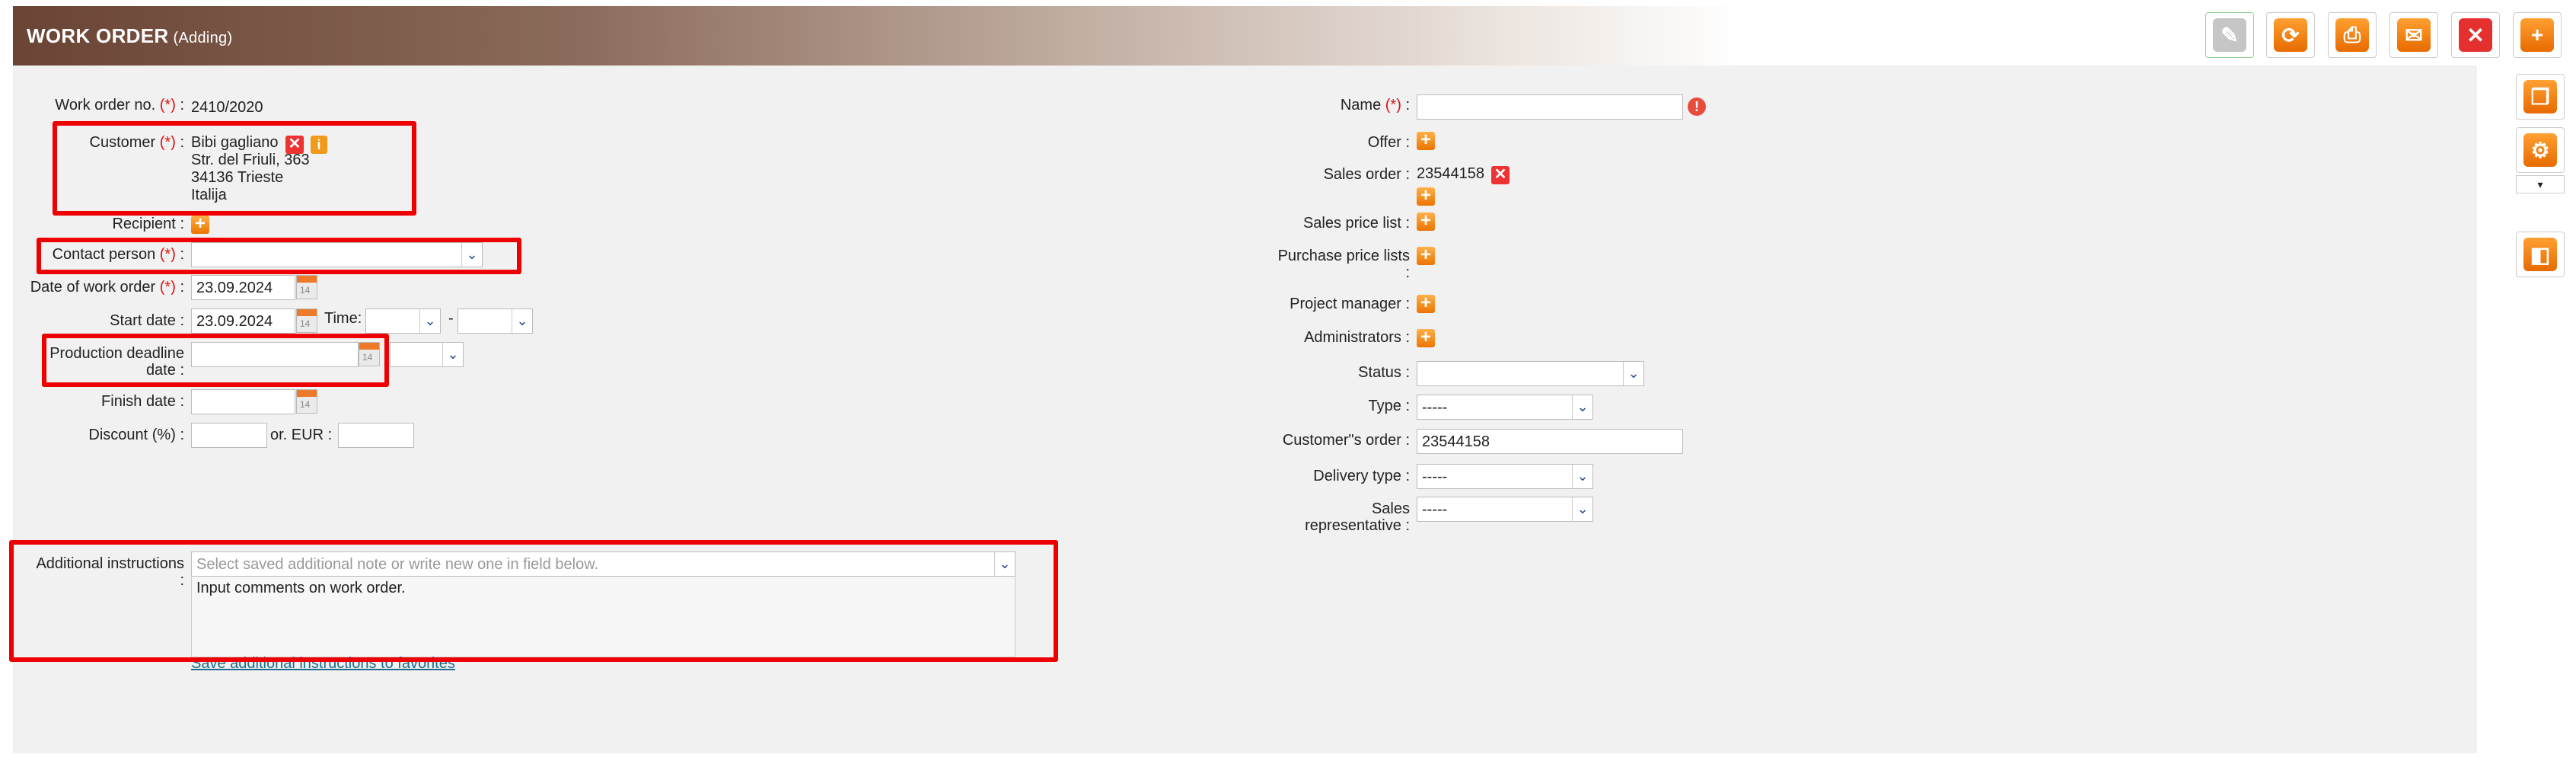  I want to click on add-button: +, so click(2537, 35).